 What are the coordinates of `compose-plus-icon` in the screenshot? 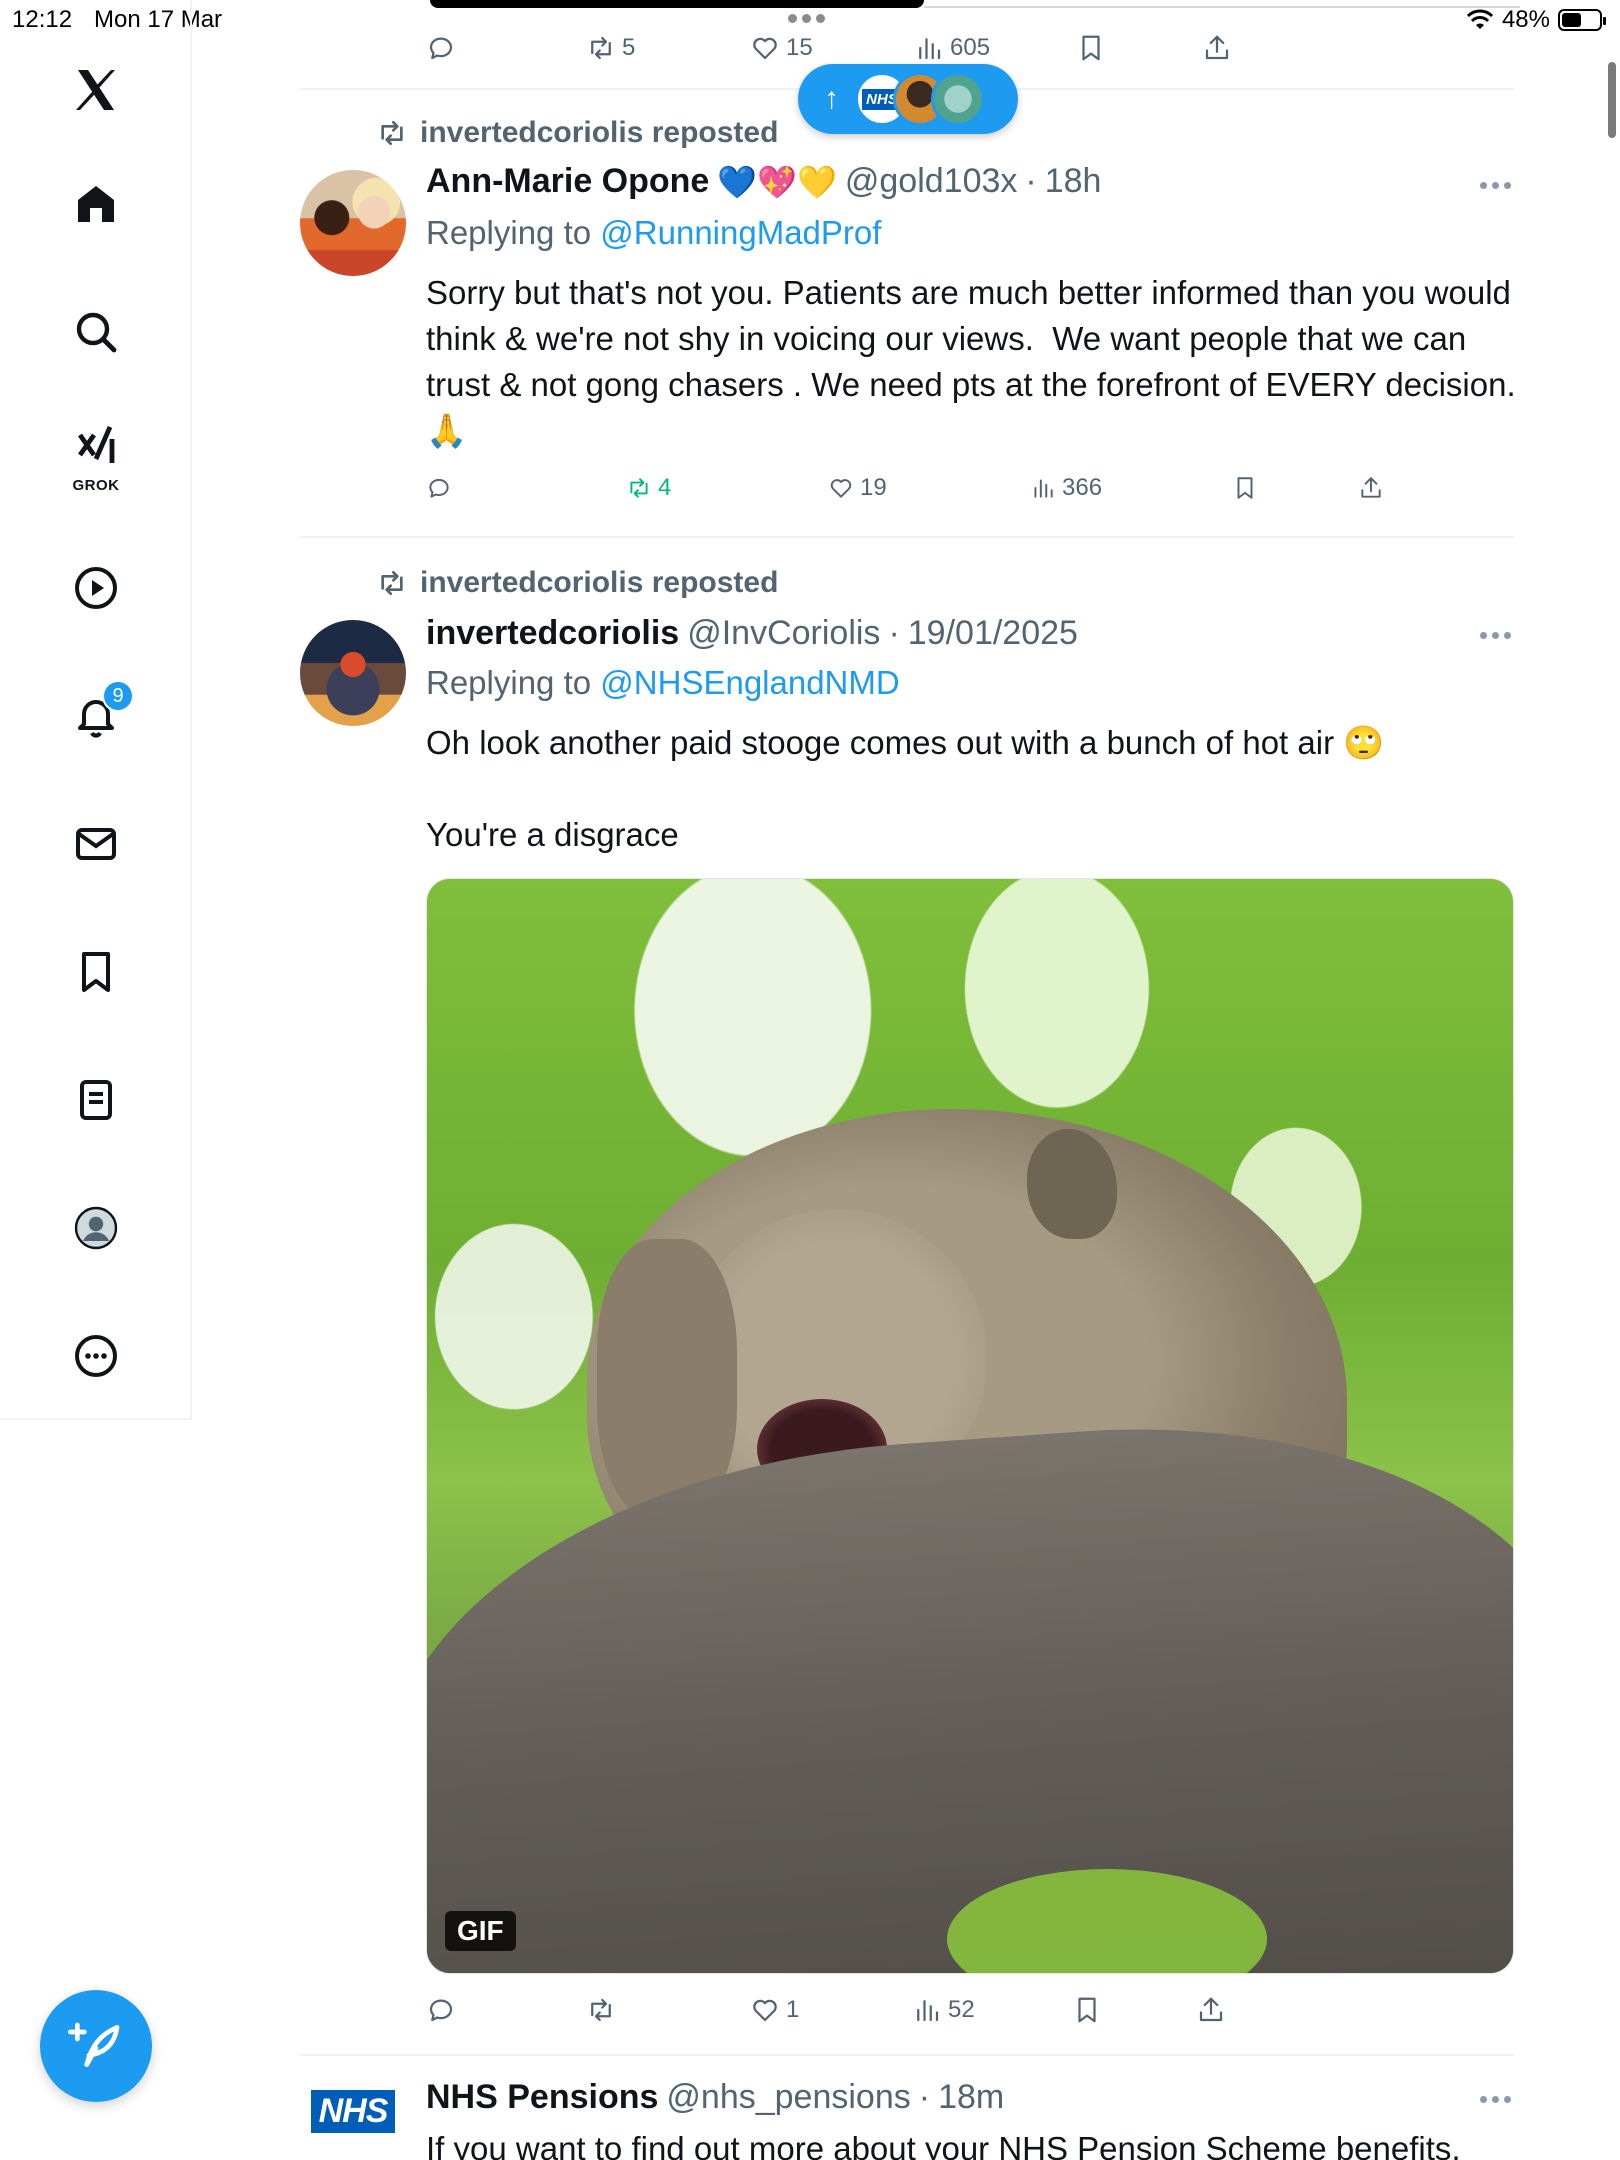 It's located at (94, 2044).